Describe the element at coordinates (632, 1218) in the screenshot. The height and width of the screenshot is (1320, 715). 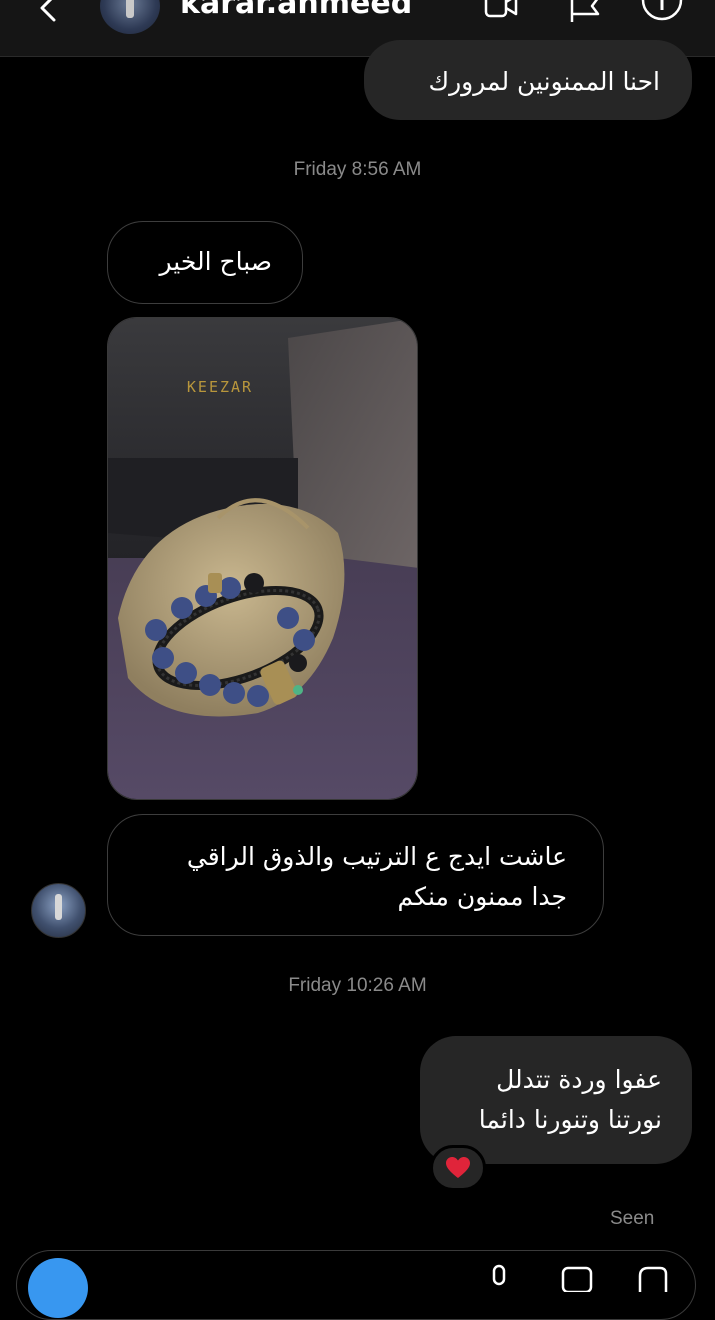
I see `seen-status: Seen` at that location.